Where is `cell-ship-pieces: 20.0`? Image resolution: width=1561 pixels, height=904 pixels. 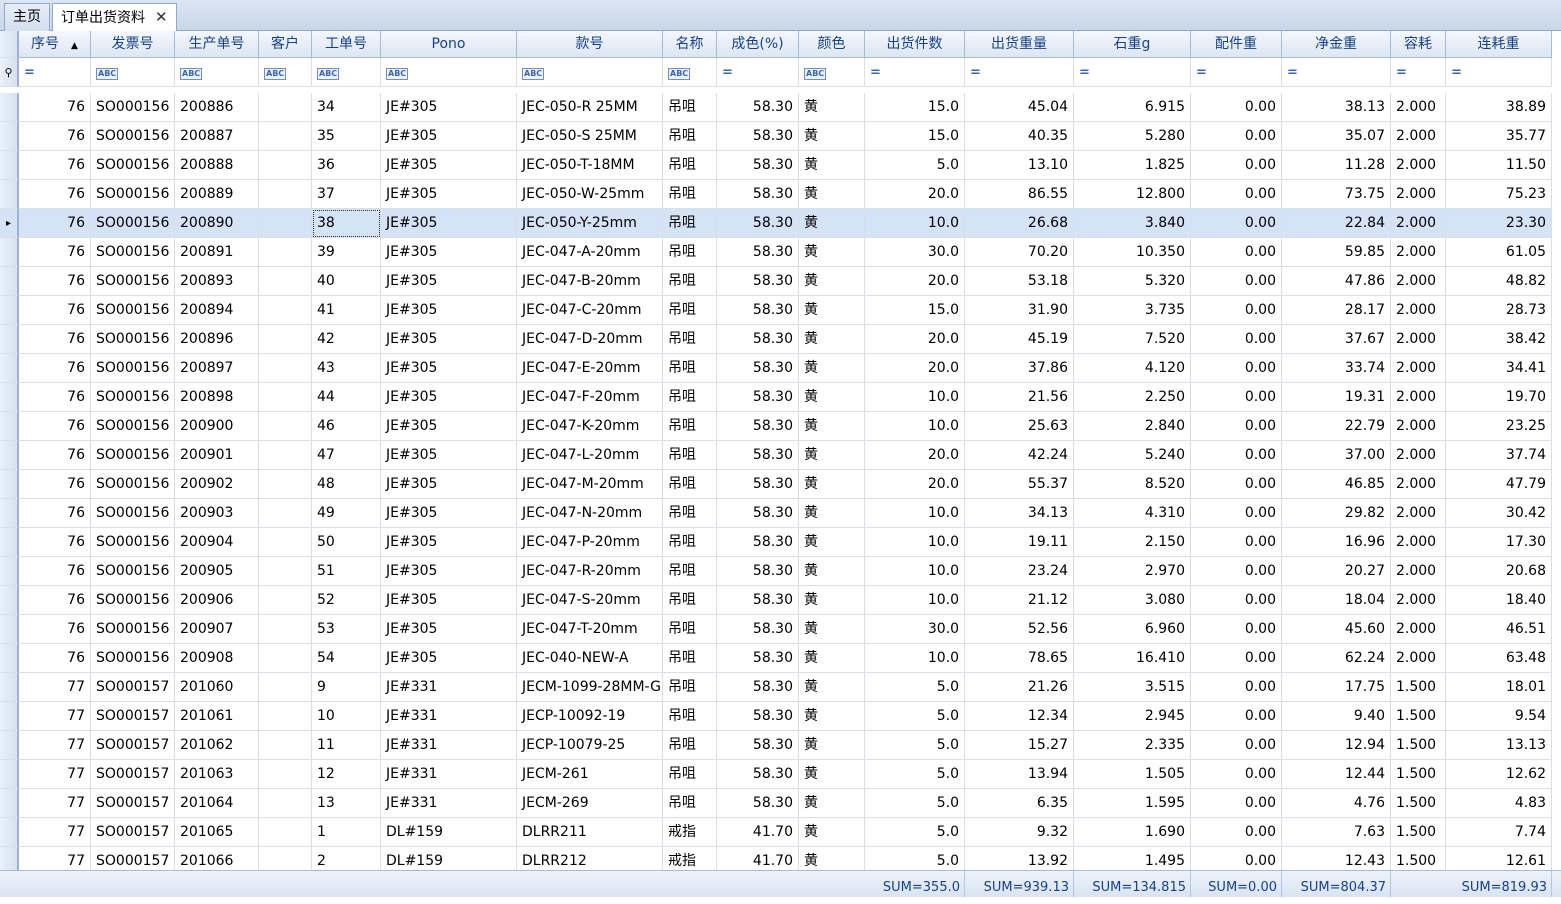 cell-ship-pieces: 20.0 is located at coordinates (915, 484).